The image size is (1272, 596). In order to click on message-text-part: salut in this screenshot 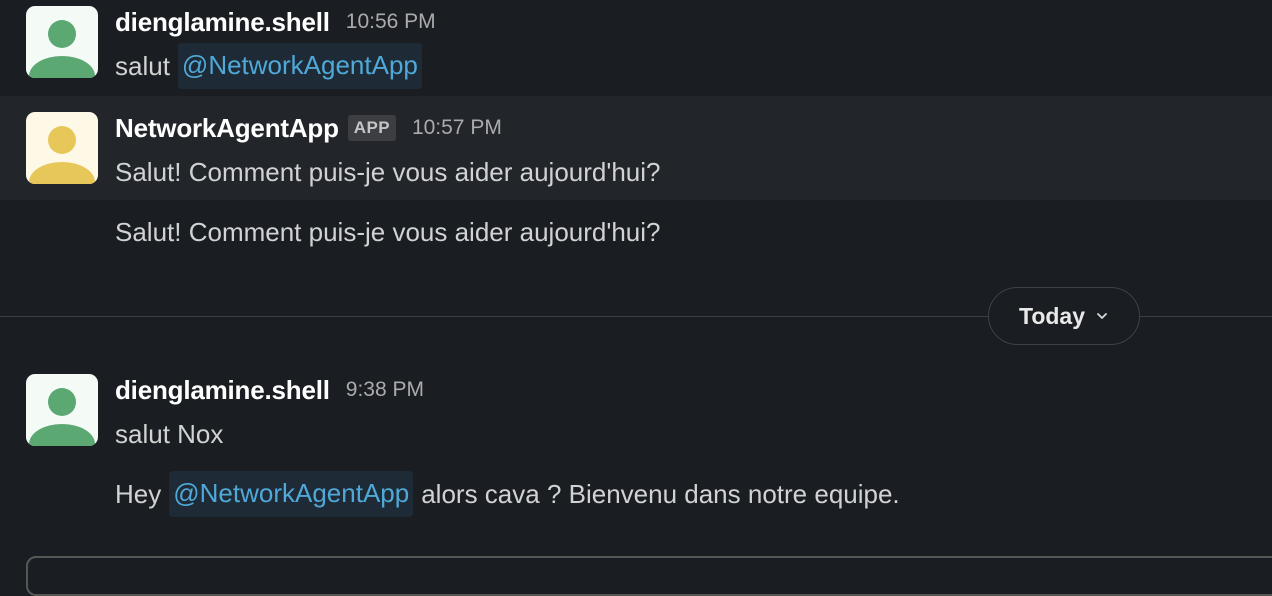, I will do `click(142, 65)`.